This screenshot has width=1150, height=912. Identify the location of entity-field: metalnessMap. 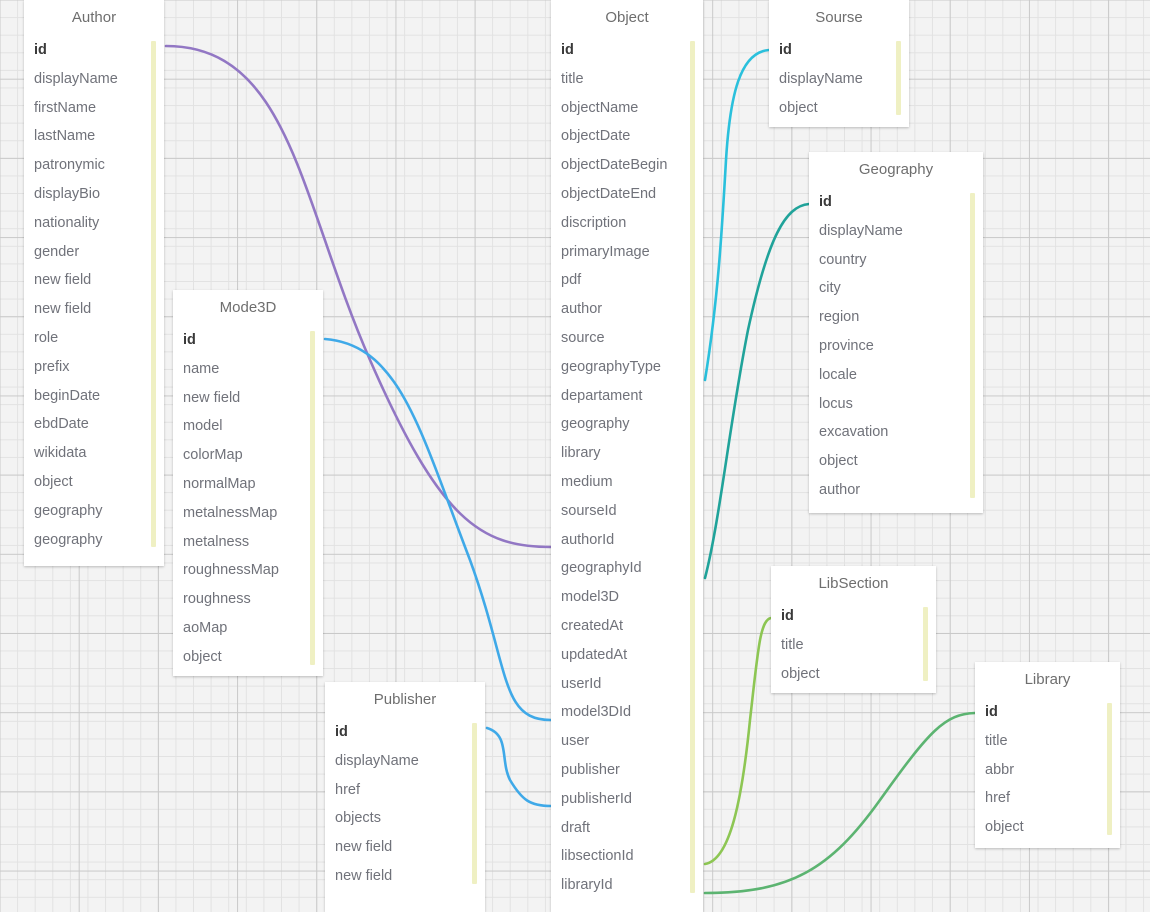
(240, 513).